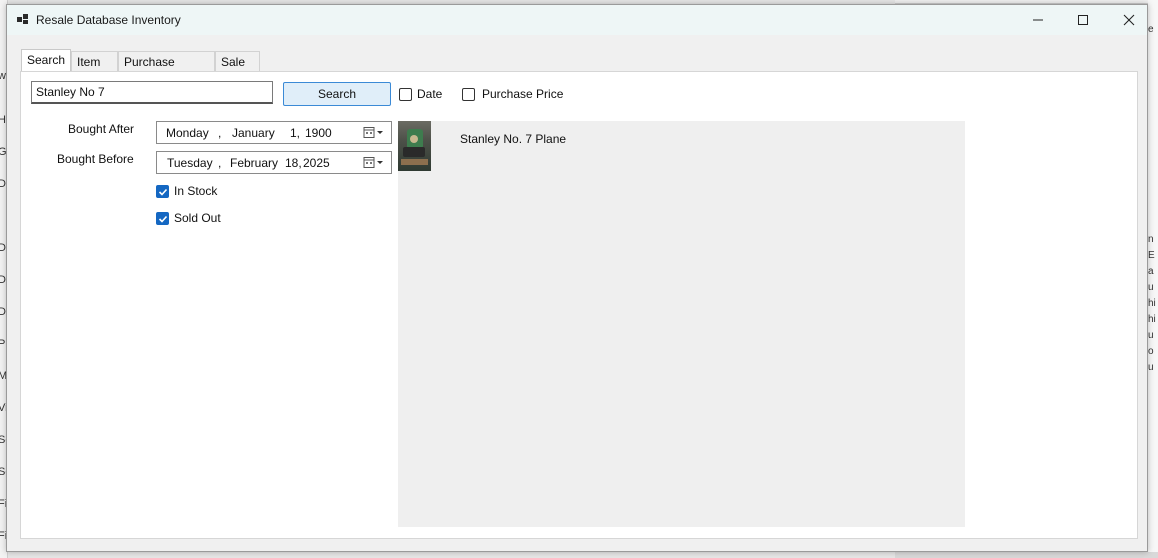 This screenshot has width=1158, height=558. Describe the element at coordinates (523, 94) in the screenshot. I see `purchase-price-label: Purchase Price` at that location.